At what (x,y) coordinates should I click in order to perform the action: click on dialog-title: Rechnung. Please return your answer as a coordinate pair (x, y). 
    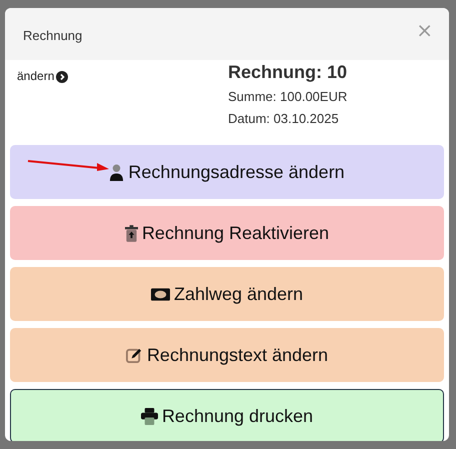
    Looking at the image, I should click on (52, 35).